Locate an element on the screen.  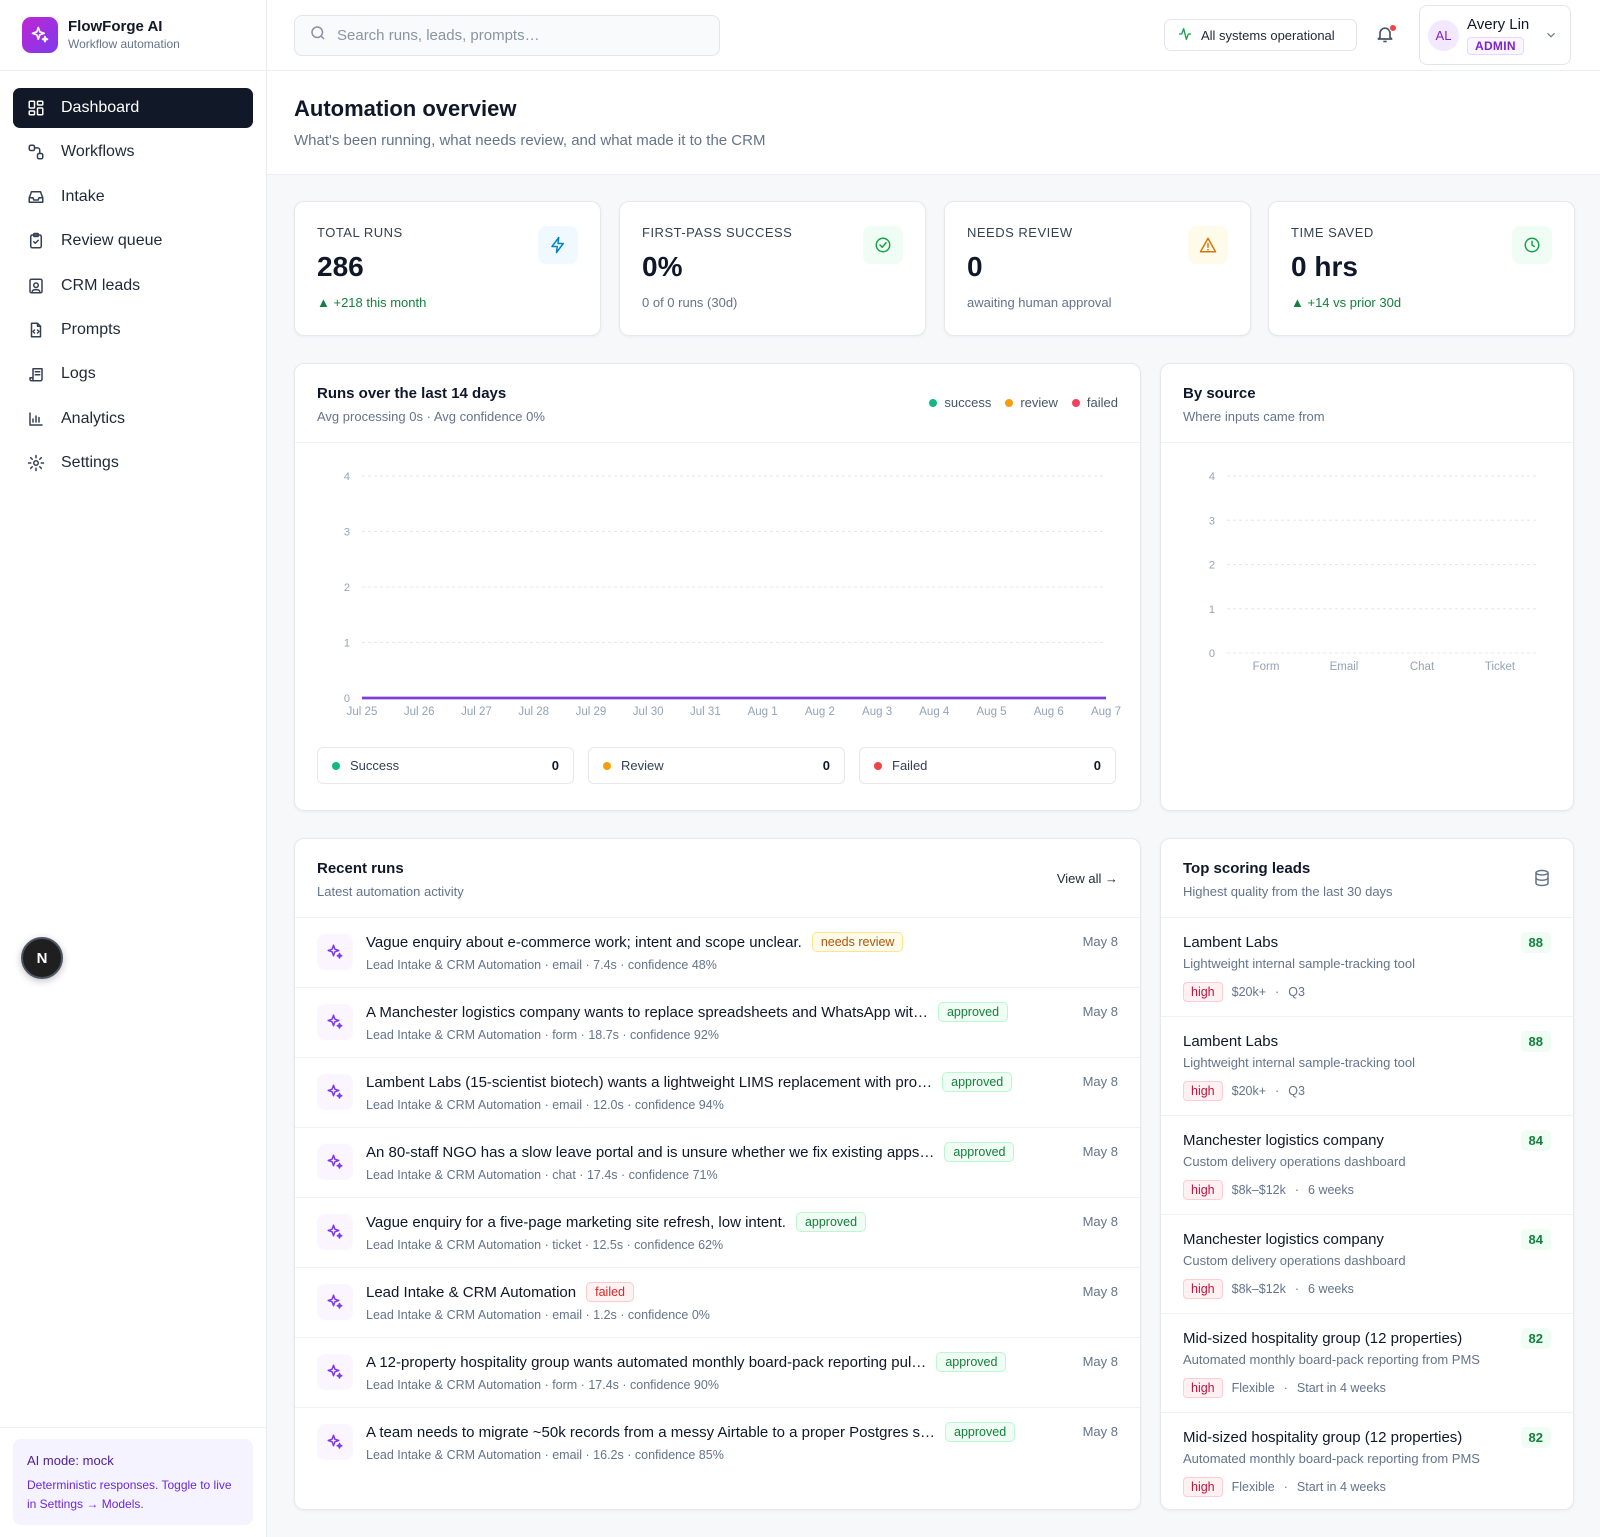
search-box is located at coordinates (507, 35).